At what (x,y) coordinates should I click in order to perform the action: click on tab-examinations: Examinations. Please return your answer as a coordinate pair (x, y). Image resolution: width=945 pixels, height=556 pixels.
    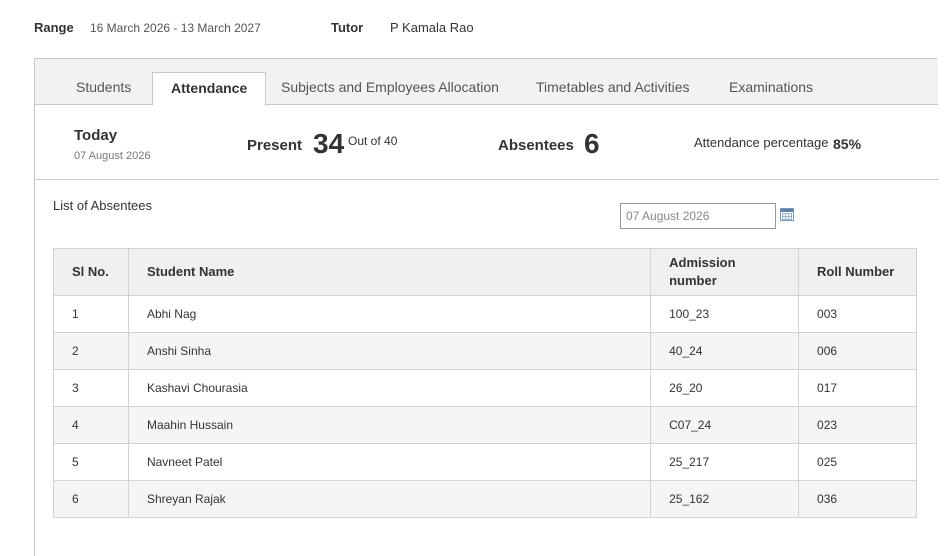
    Looking at the image, I should click on (771, 88).